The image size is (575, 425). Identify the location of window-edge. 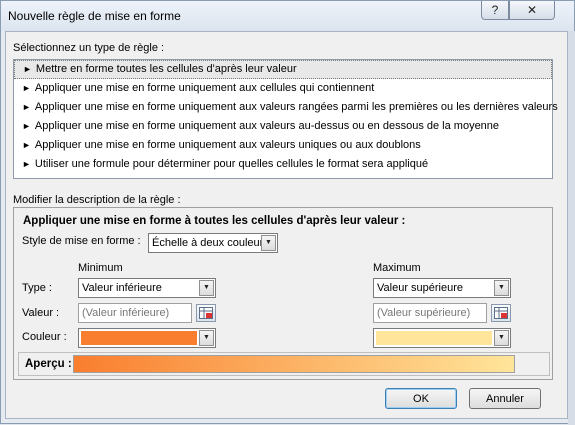
(571, 228).